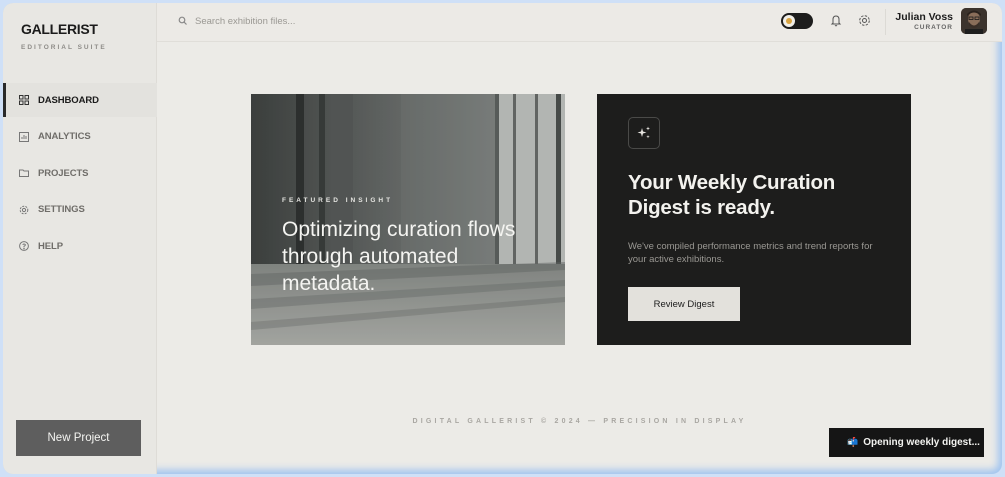  Describe the element at coordinates (345, 21) in the screenshot. I see `search-input` at that location.